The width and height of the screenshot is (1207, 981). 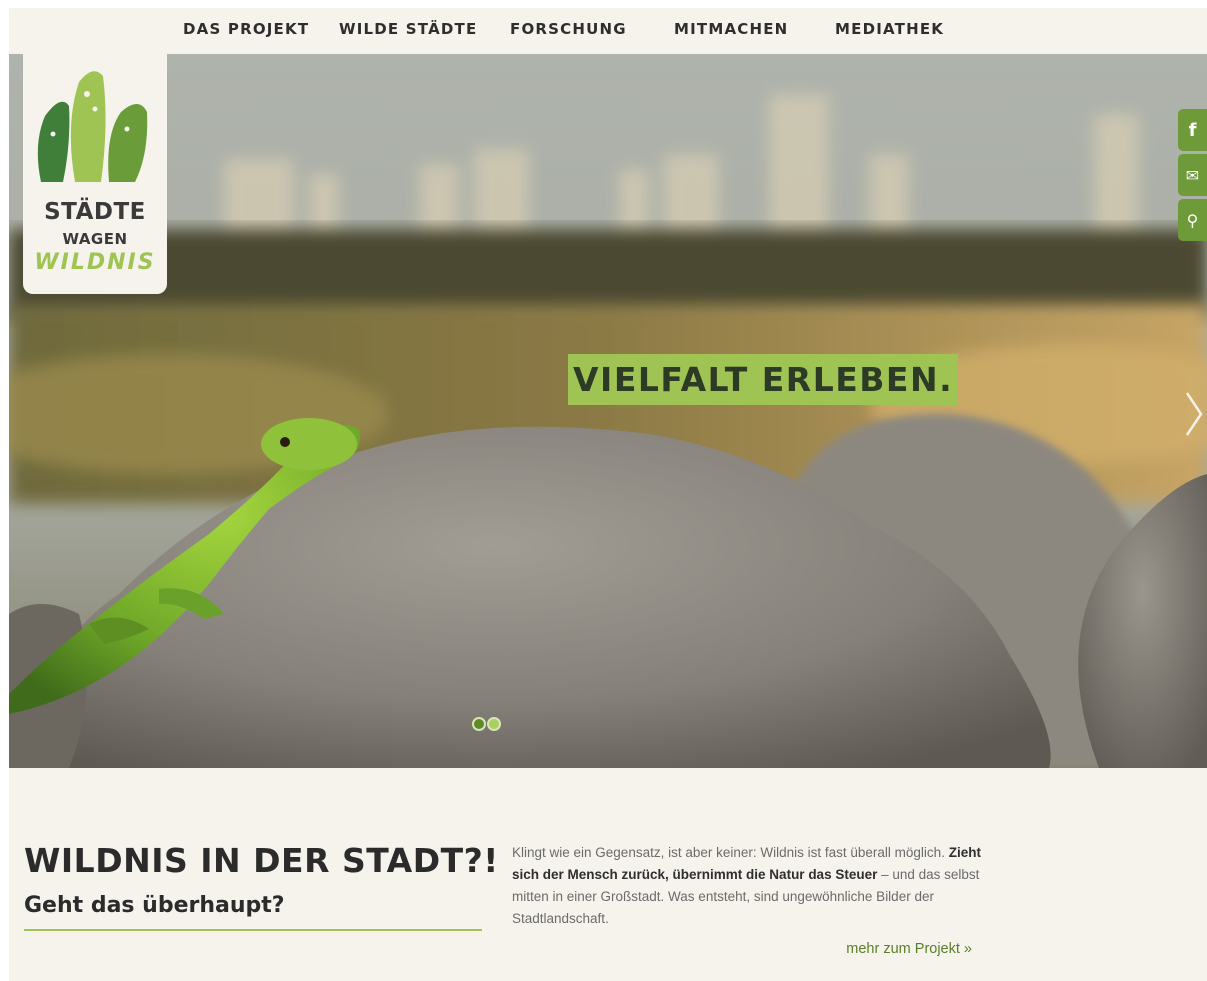 I want to click on intro-title: WILDNIS IN DER STADT?!, so click(x=261, y=860).